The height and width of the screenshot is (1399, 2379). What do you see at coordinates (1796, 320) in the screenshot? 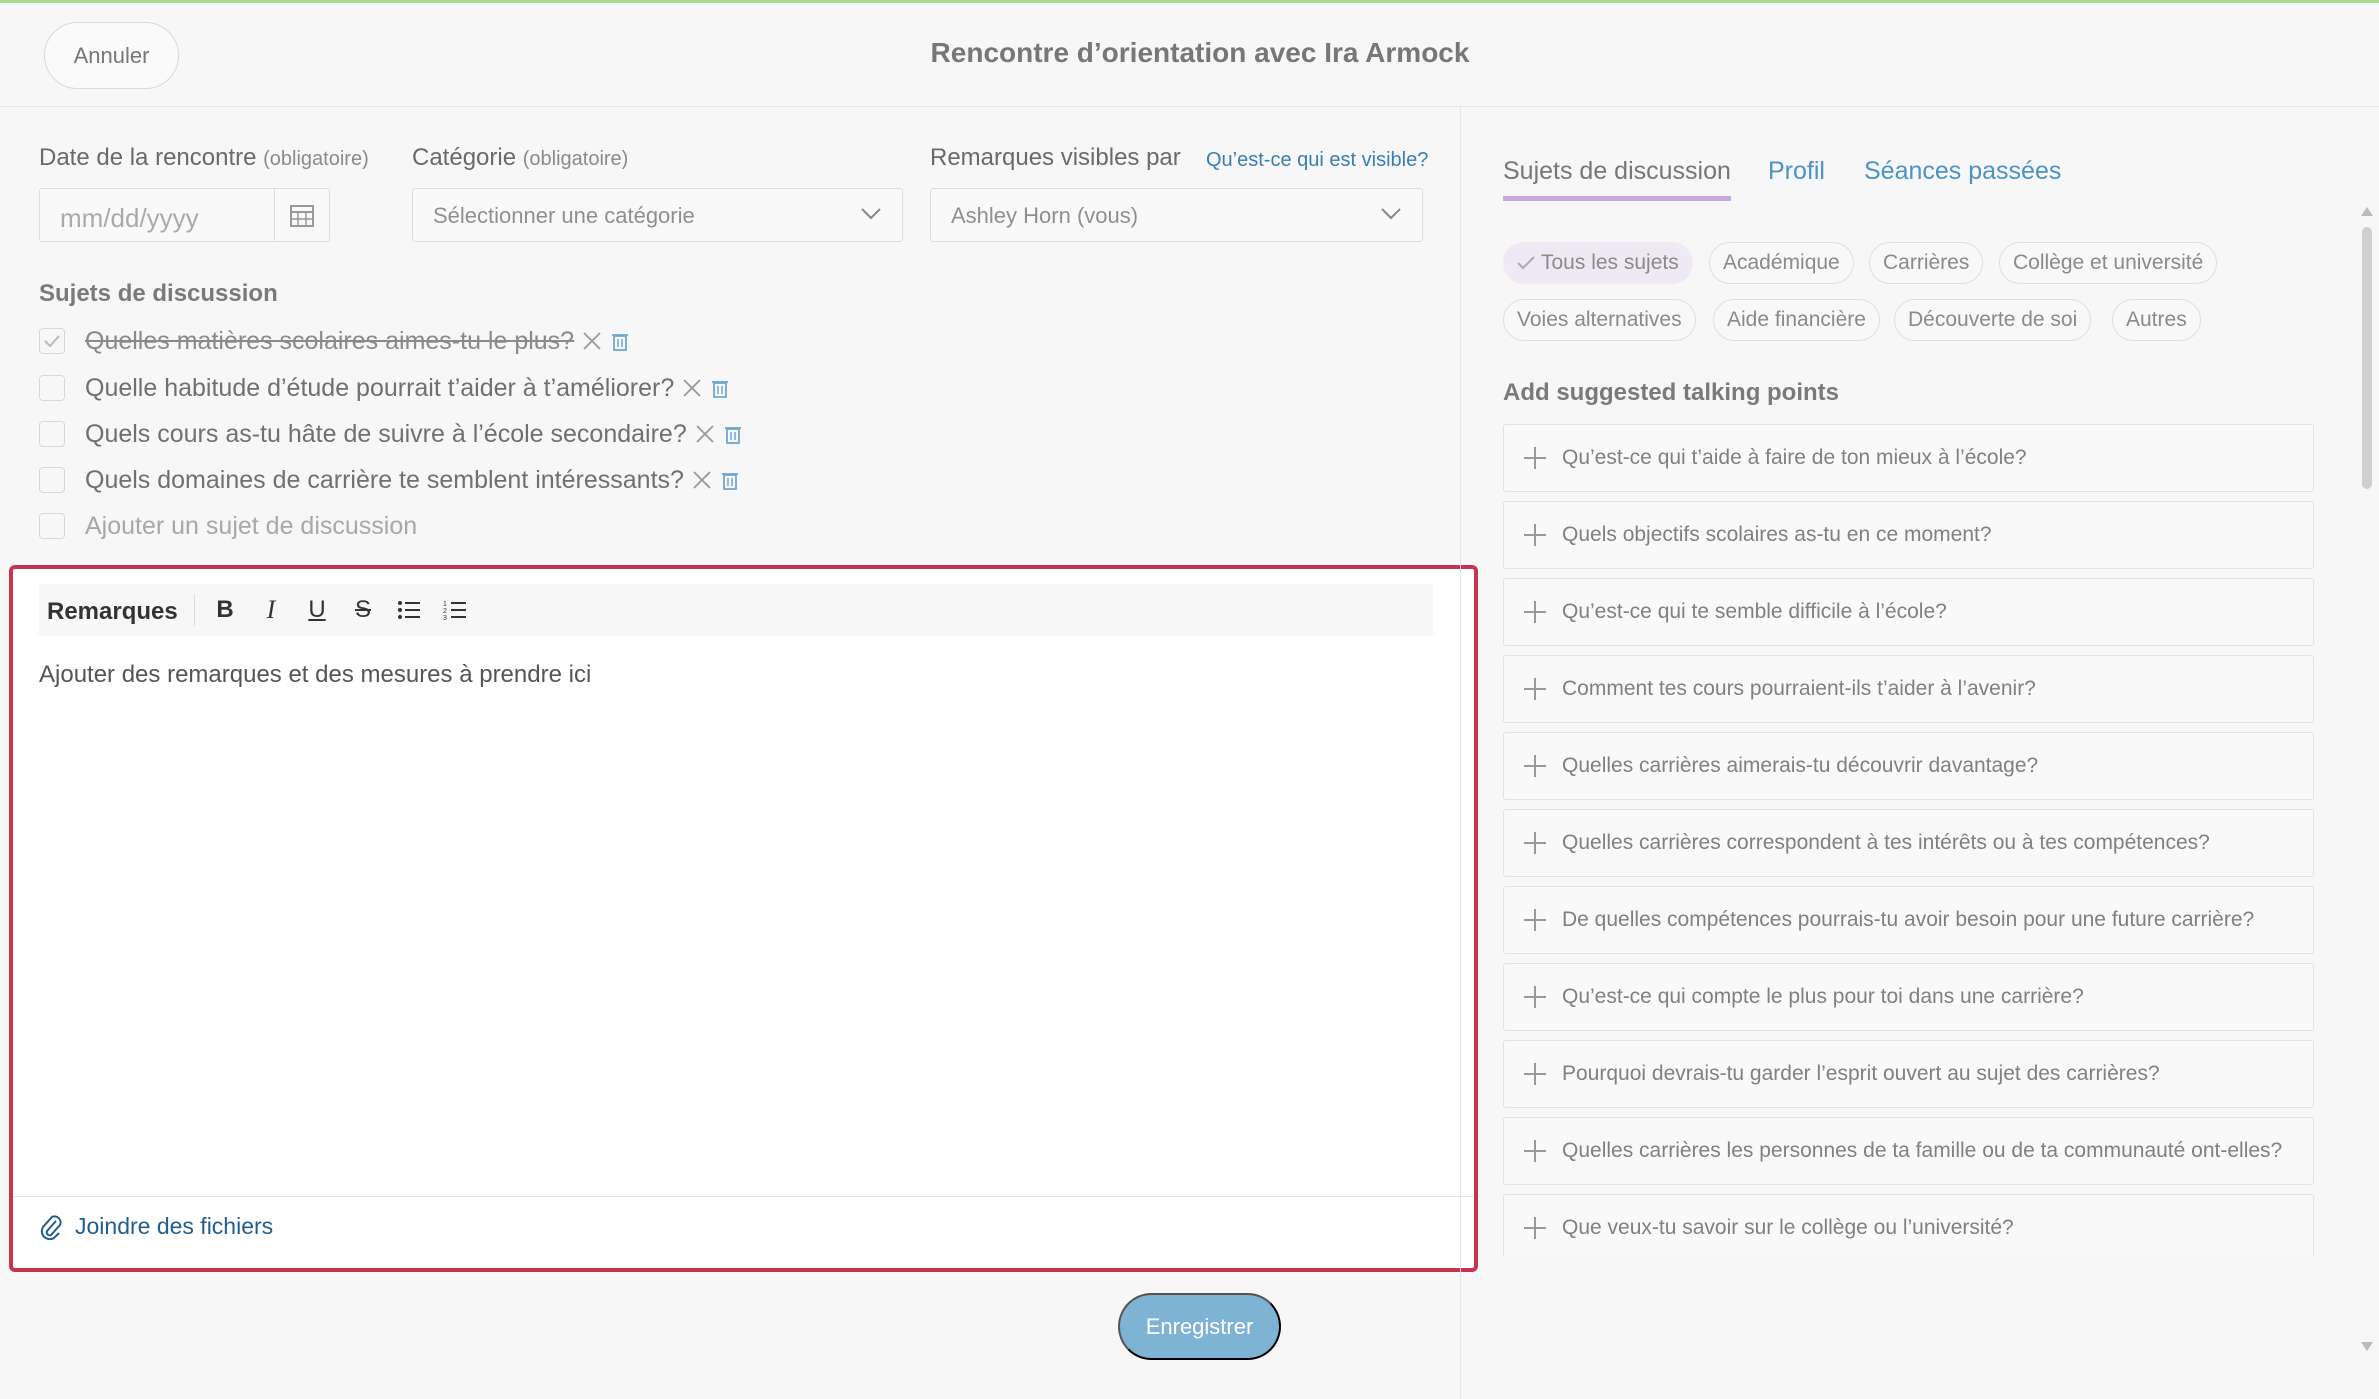
I see `filter-chip-financial-aid: Aide financière` at bounding box center [1796, 320].